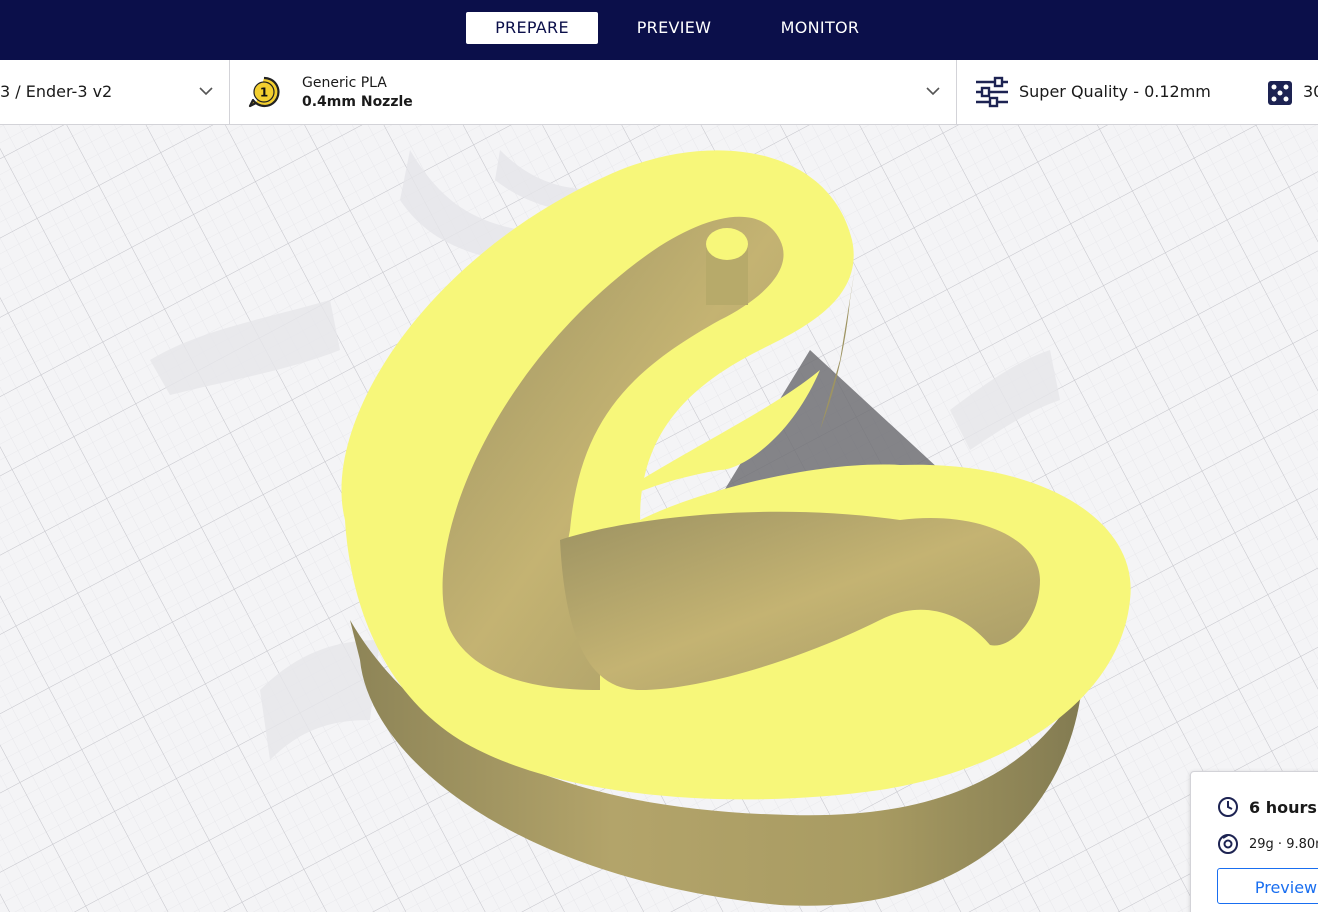 This screenshot has width=1318, height=912. I want to click on support-pattern-icon, so click(1280, 93).